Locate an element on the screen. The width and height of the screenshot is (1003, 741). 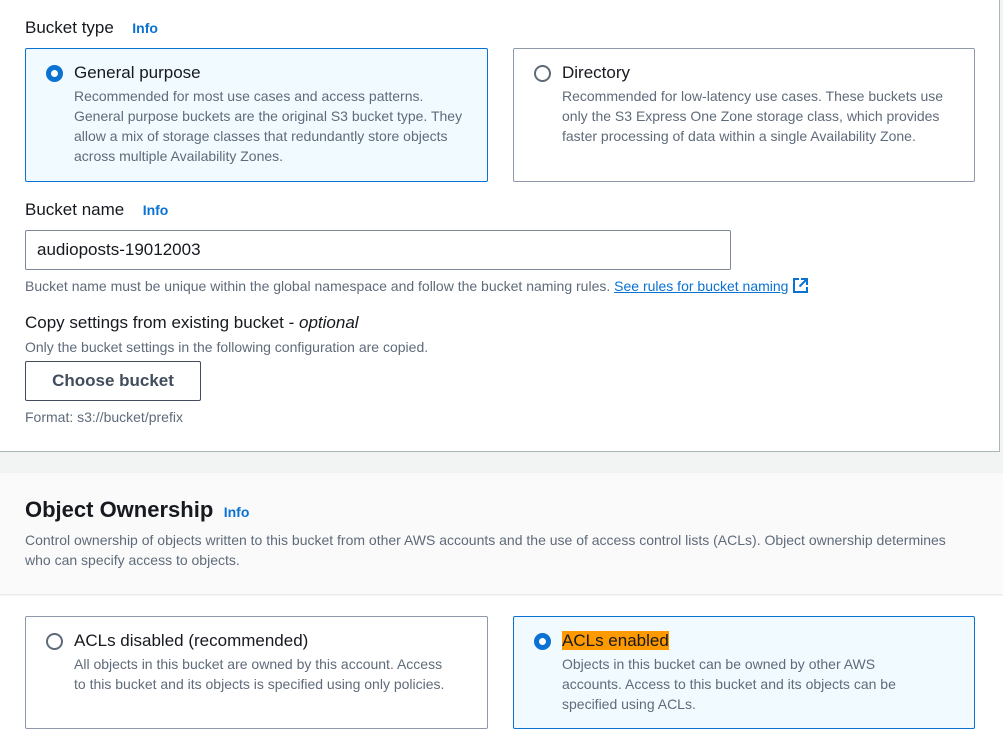
bucket-naming-rules-link: See rules for bucket naming is located at coordinates (711, 286).